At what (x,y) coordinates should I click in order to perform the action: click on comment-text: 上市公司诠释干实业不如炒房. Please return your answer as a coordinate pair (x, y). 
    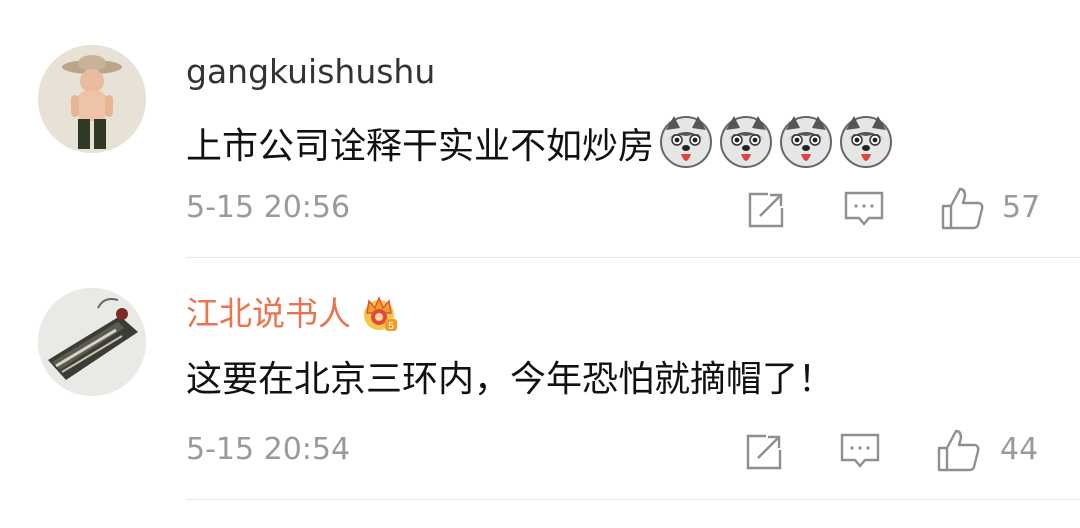
    Looking at the image, I should click on (540, 142).